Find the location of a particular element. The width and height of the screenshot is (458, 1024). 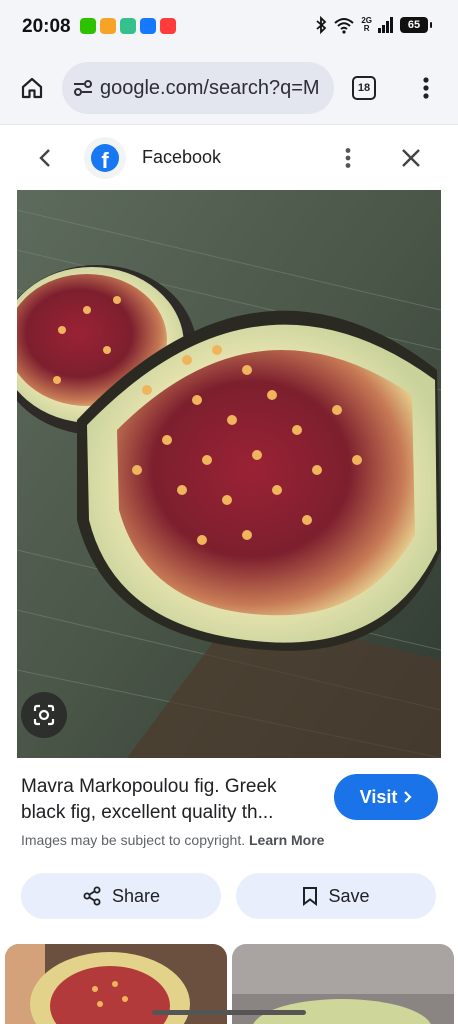

browser-toolbar: google.com/search?q=M 18 is located at coordinates (229, 90).